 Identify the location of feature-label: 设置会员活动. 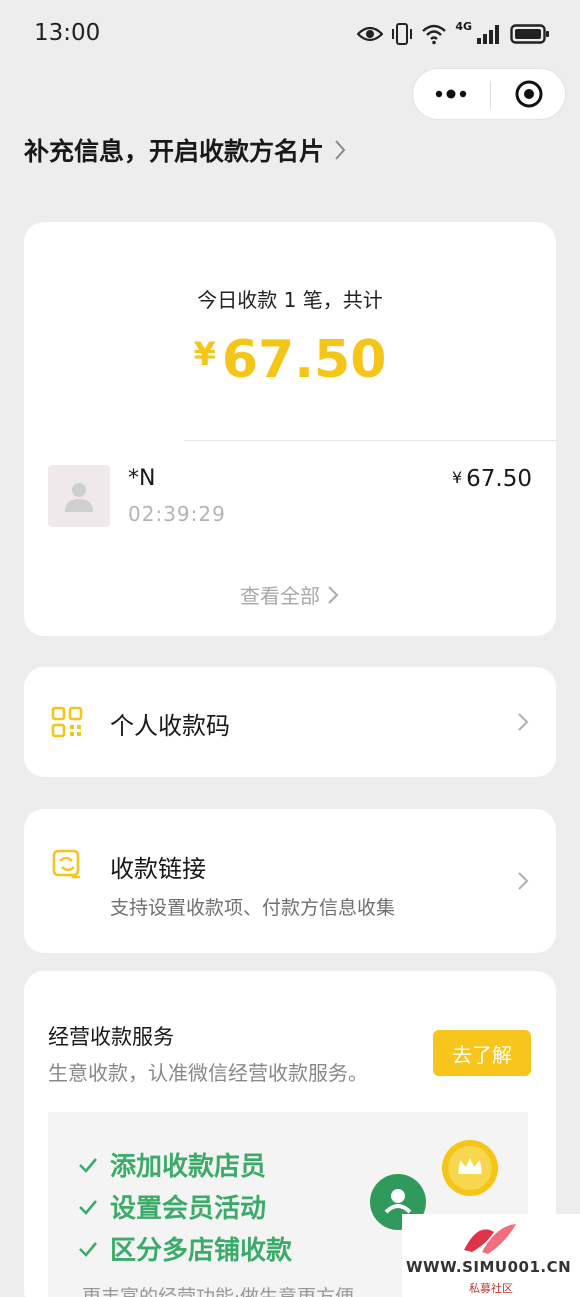
(188, 1209).